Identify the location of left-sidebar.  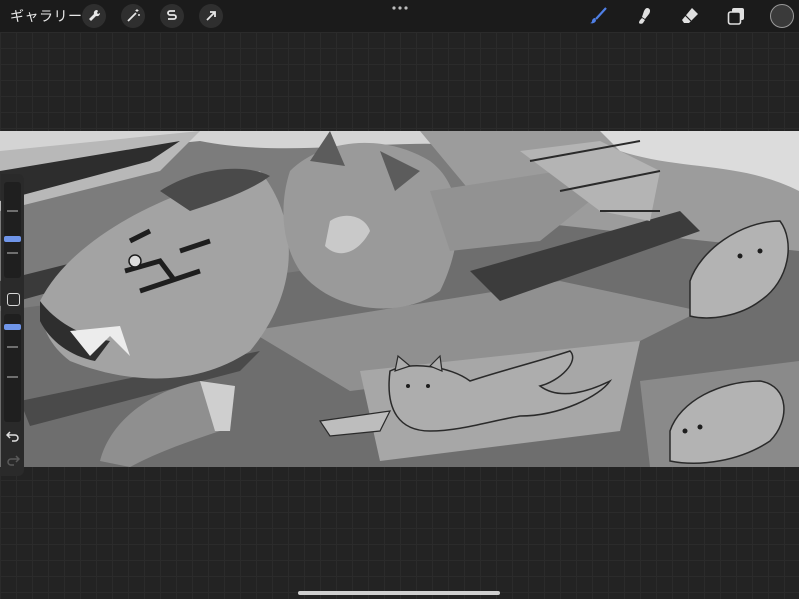
(12, 325).